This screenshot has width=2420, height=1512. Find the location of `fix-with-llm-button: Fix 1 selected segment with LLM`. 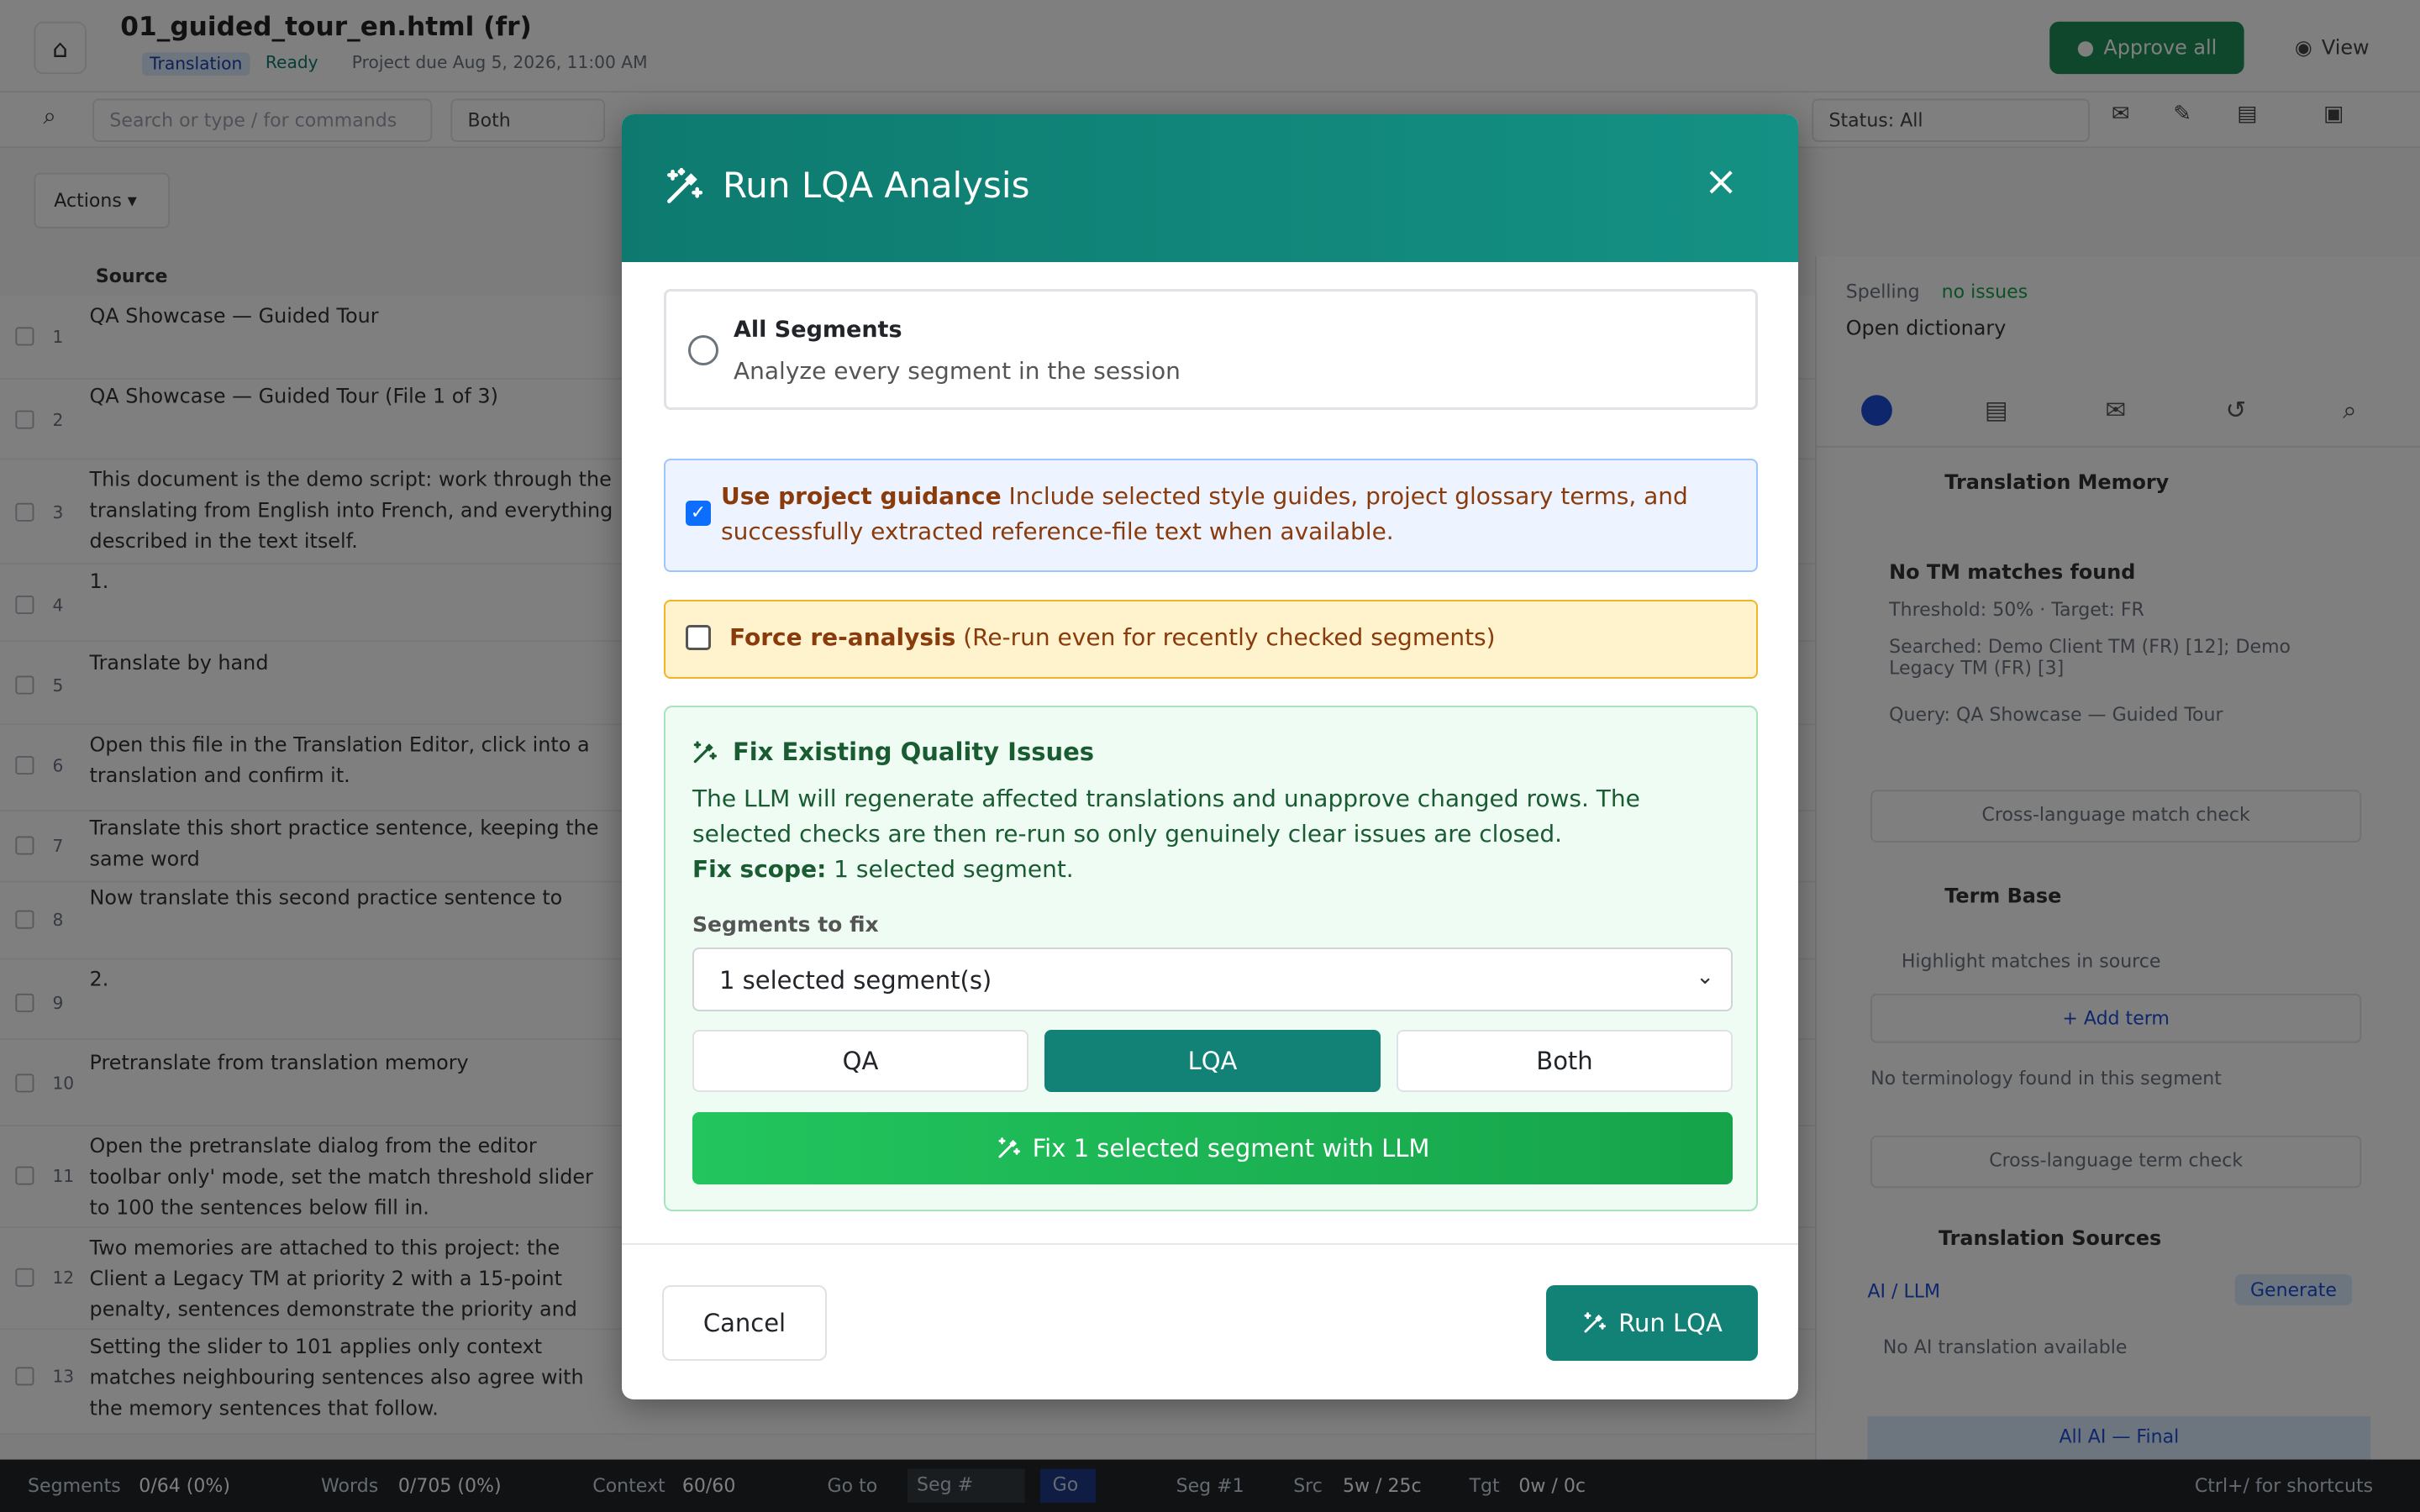

fix-with-llm-button: Fix 1 selected segment with LLM is located at coordinates (1212, 1148).